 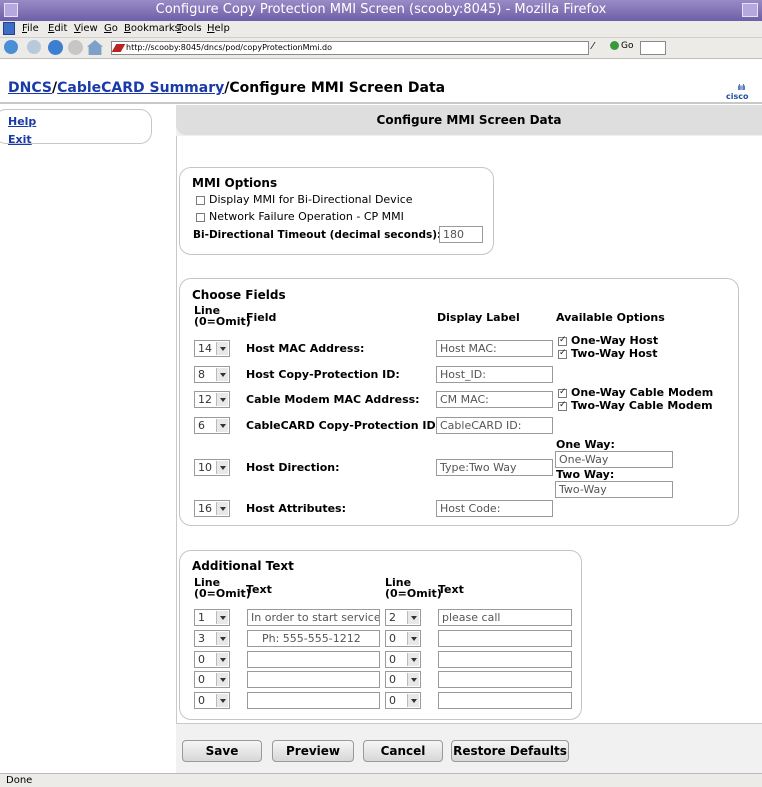 What do you see at coordinates (614, 45) in the screenshot?
I see `go-icon` at bounding box center [614, 45].